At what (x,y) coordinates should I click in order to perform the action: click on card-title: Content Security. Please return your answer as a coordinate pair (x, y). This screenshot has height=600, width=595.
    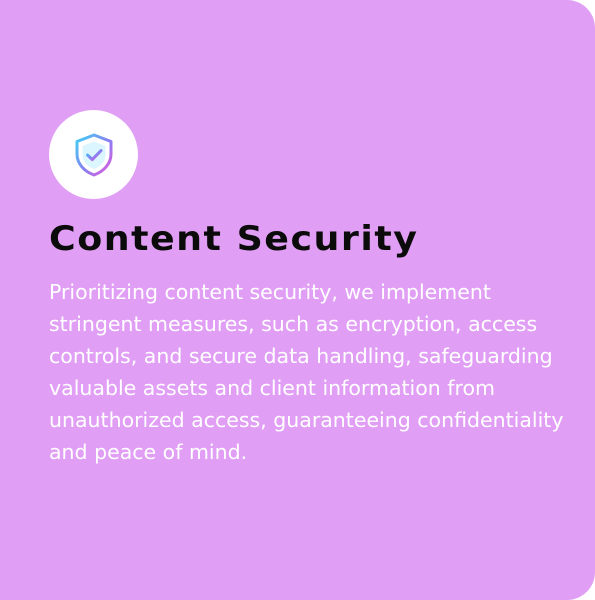
    Looking at the image, I should click on (234, 239).